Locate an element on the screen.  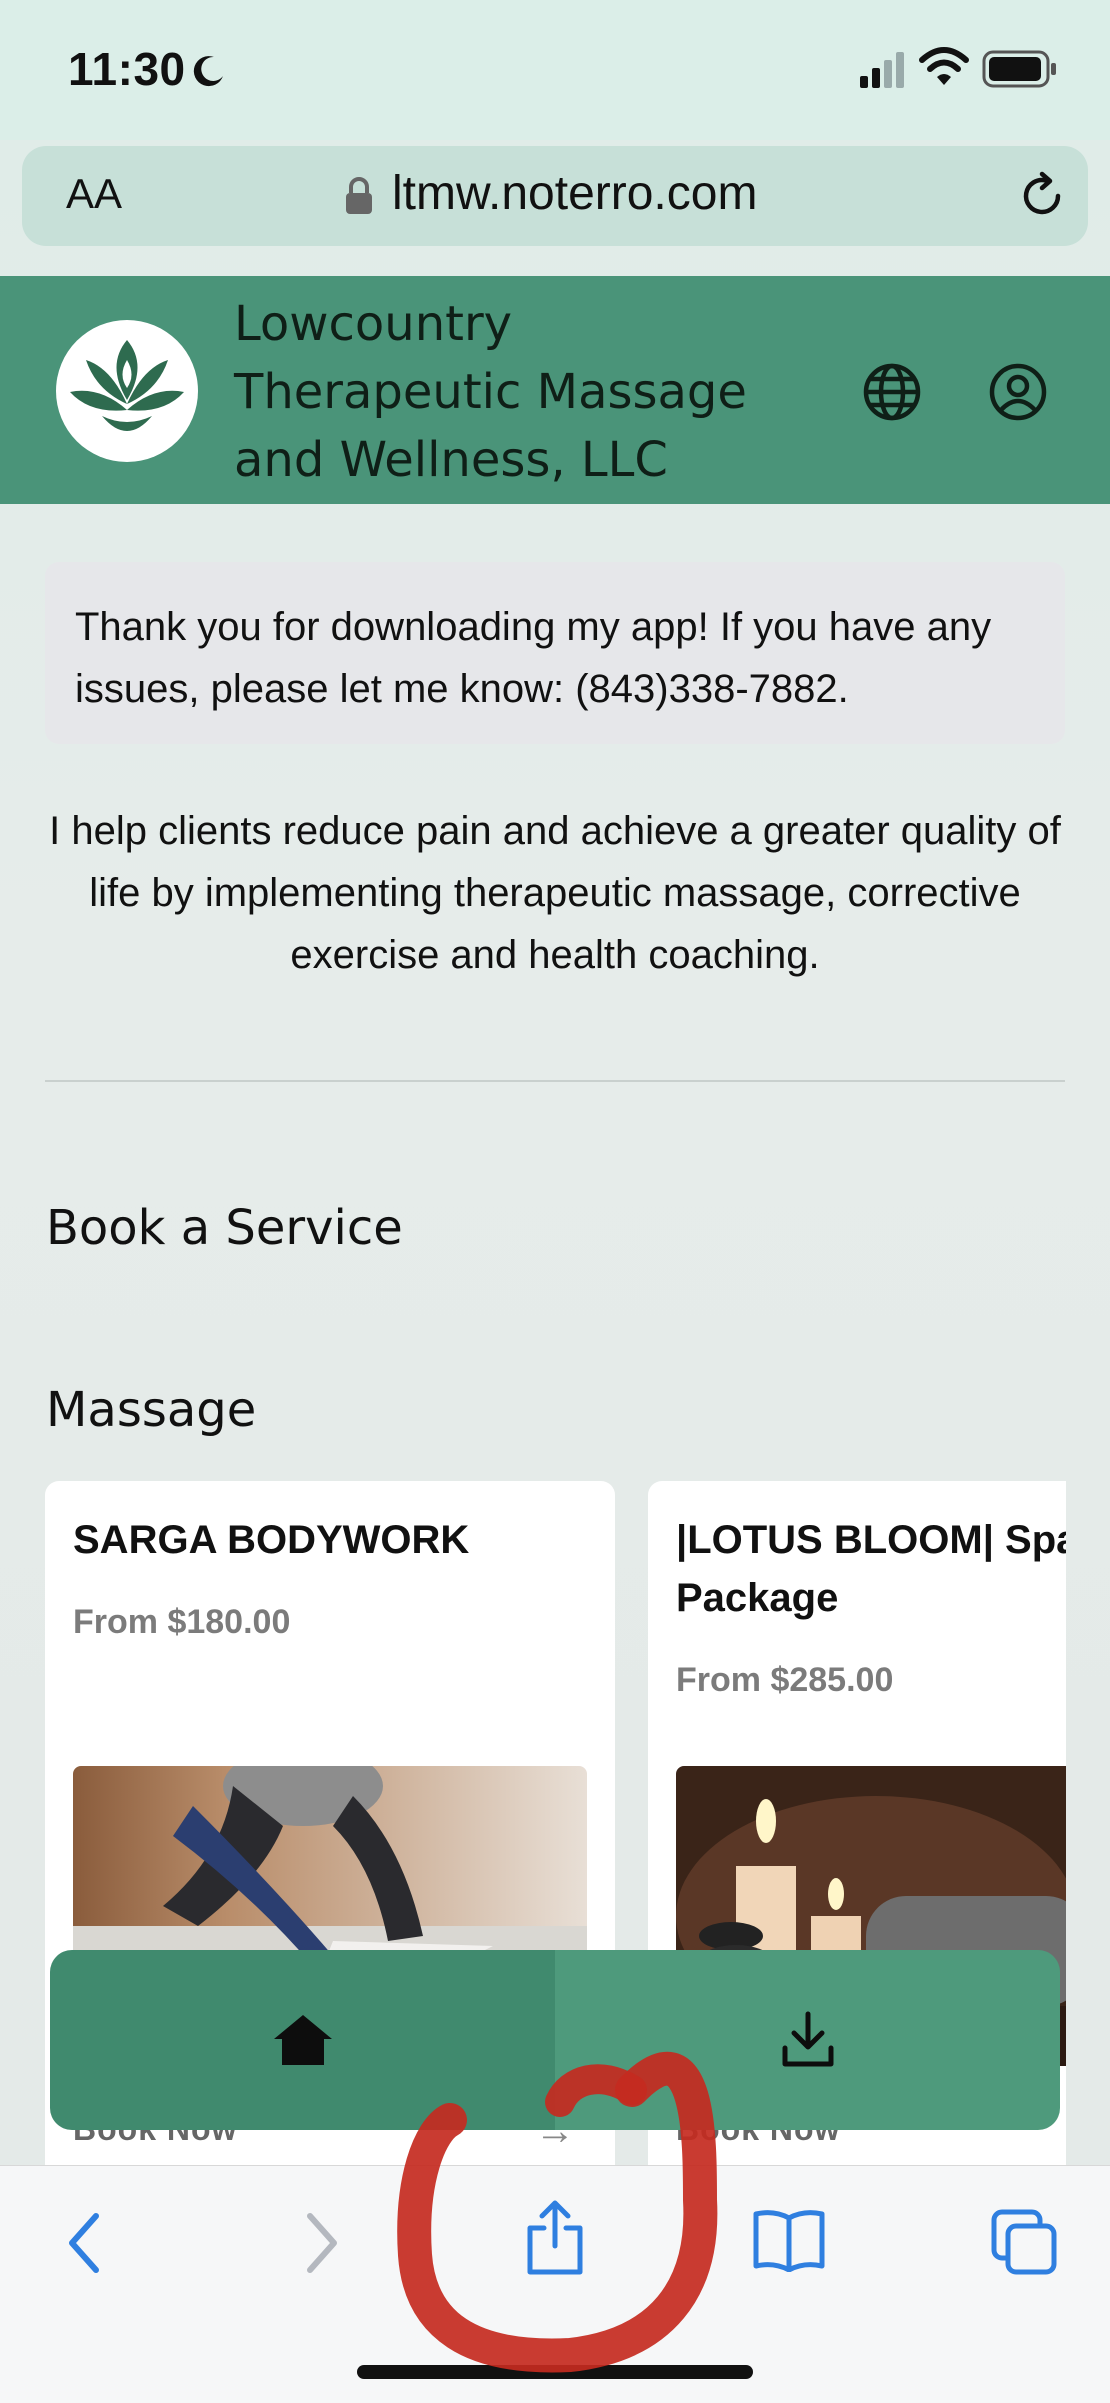
home-icon is located at coordinates (302, 2040).